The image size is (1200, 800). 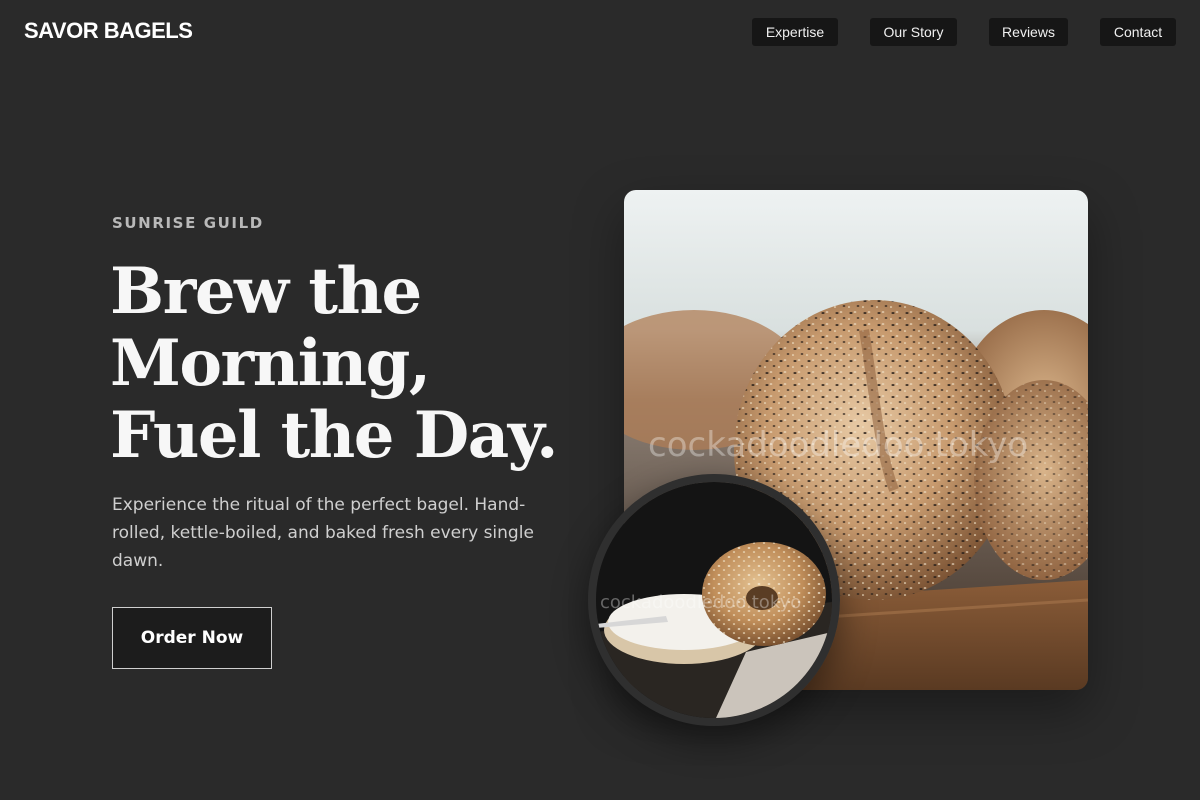 I want to click on headline-line-1: Brew the, so click(x=266, y=291).